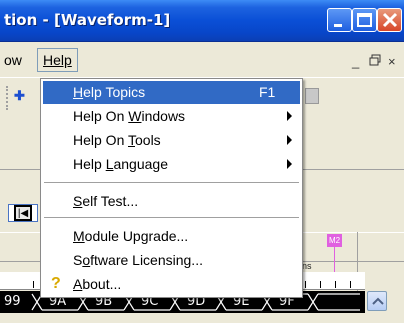 This screenshot has height=323, width=404. I want to click on menu-item-help-topics: Help Topics F1, so click(171, 92).